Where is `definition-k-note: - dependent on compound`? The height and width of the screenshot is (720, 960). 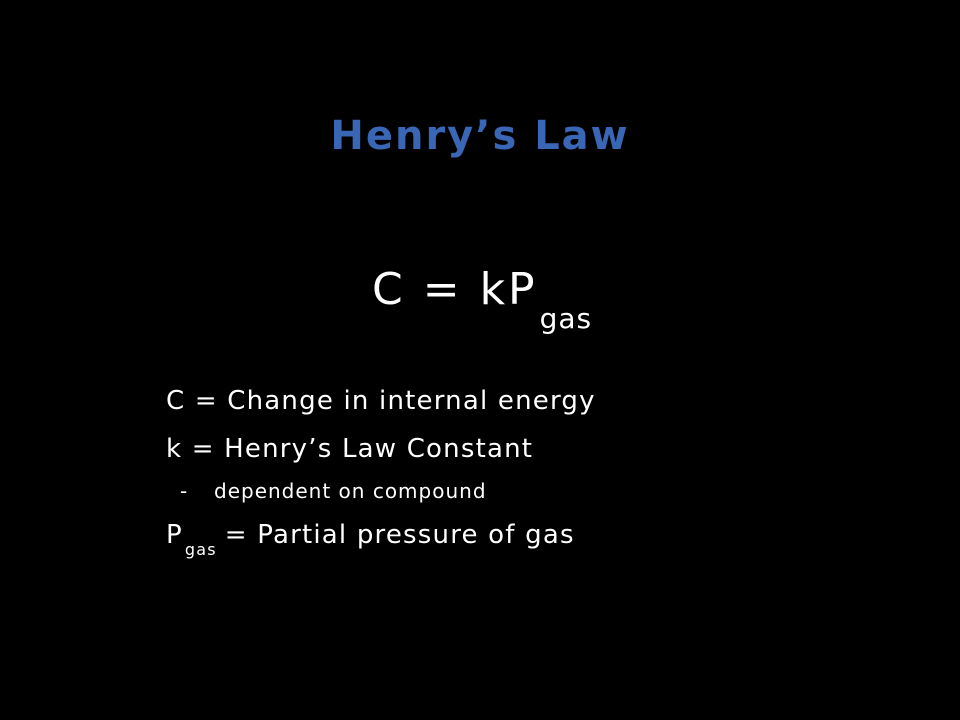 definition-k-note: - dependent on compound is located at coordinates (333, 491).